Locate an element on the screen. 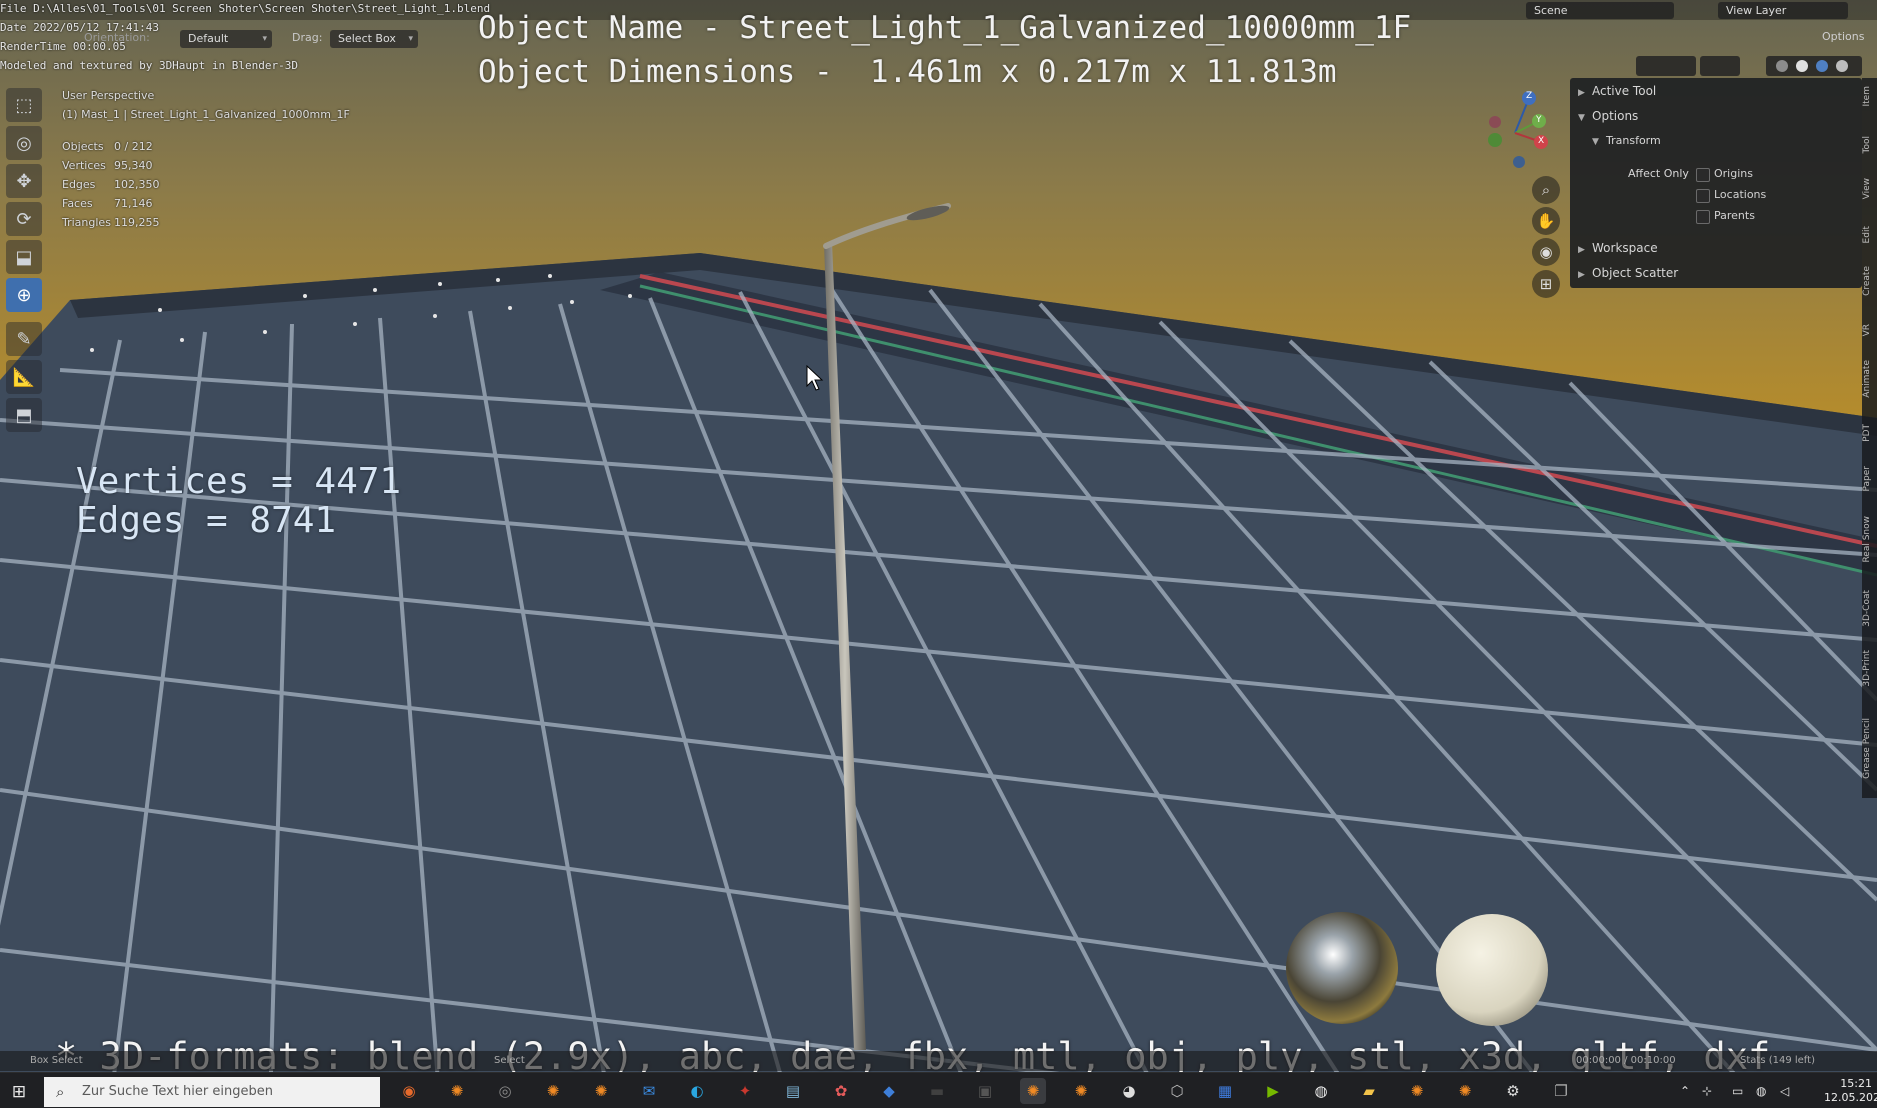  taskbar-clock: 15:21 12.05.2022 is located at coordinates (1850, 1089).